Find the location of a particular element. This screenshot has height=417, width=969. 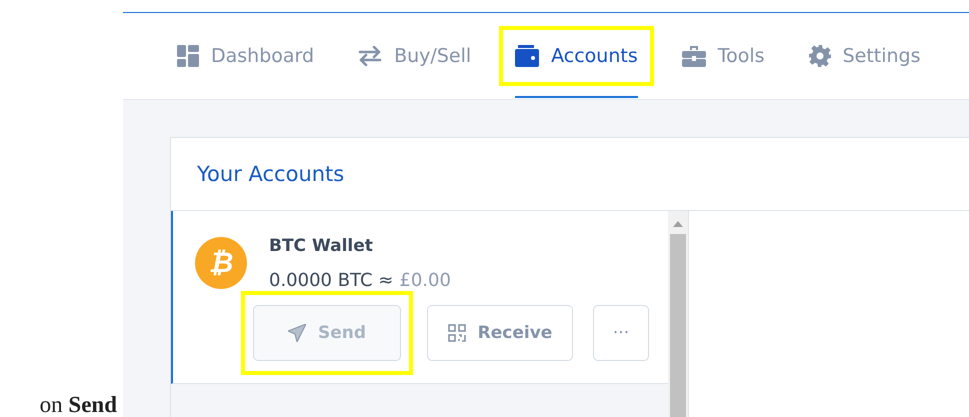

nav-tab: Buy/Sell is located at coordinates (415, 56).